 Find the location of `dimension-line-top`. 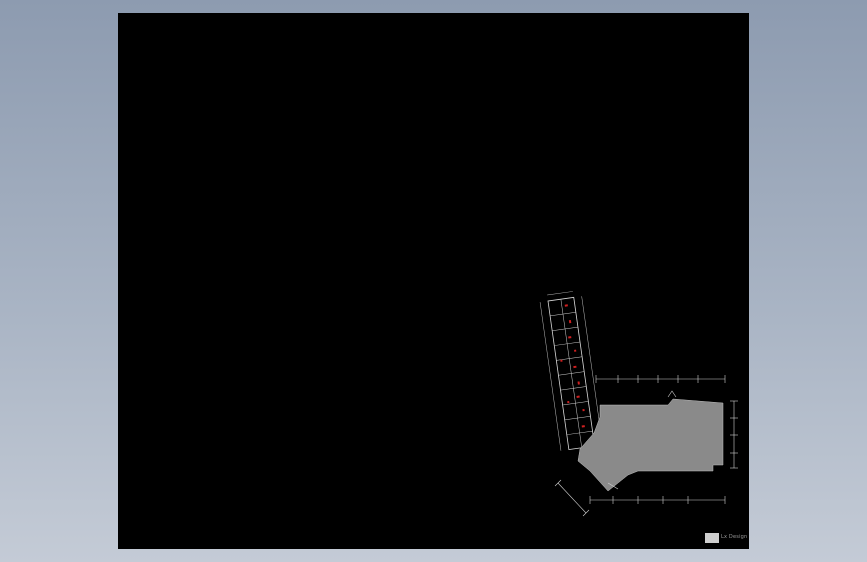

dimension-line-top is located at coordinates (660, 379).